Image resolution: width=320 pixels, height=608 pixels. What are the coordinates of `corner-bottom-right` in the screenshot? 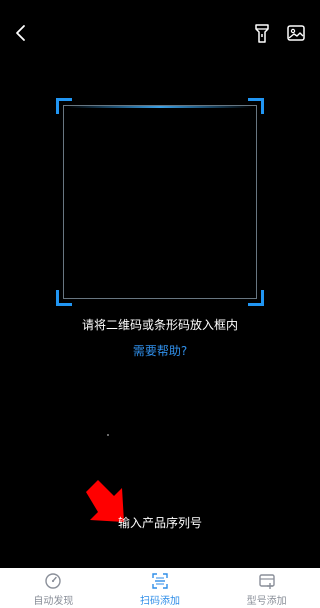 It's located at (256, 298).